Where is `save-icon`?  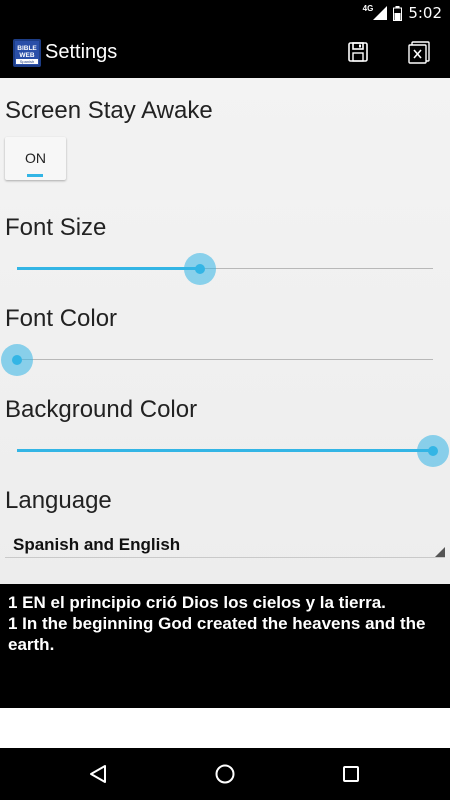 save-icon is located at coordinates (358, 56).